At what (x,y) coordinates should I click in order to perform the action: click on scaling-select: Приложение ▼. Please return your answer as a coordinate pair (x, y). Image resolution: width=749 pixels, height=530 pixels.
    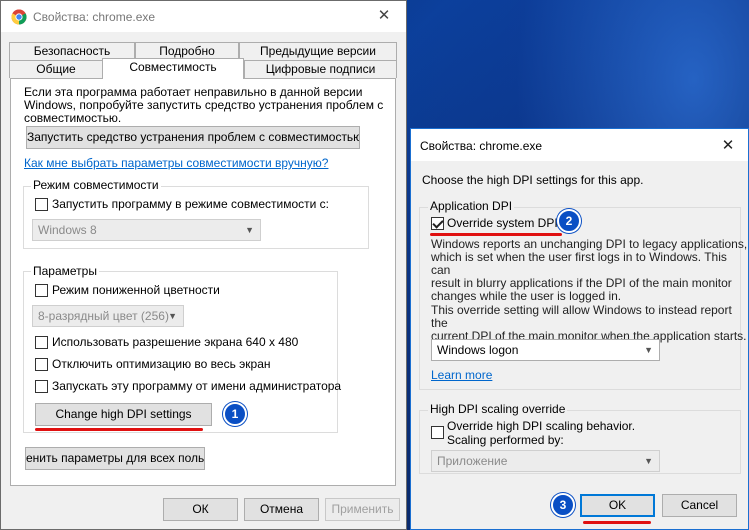
    Looking at the image, I should click on (545, 461).